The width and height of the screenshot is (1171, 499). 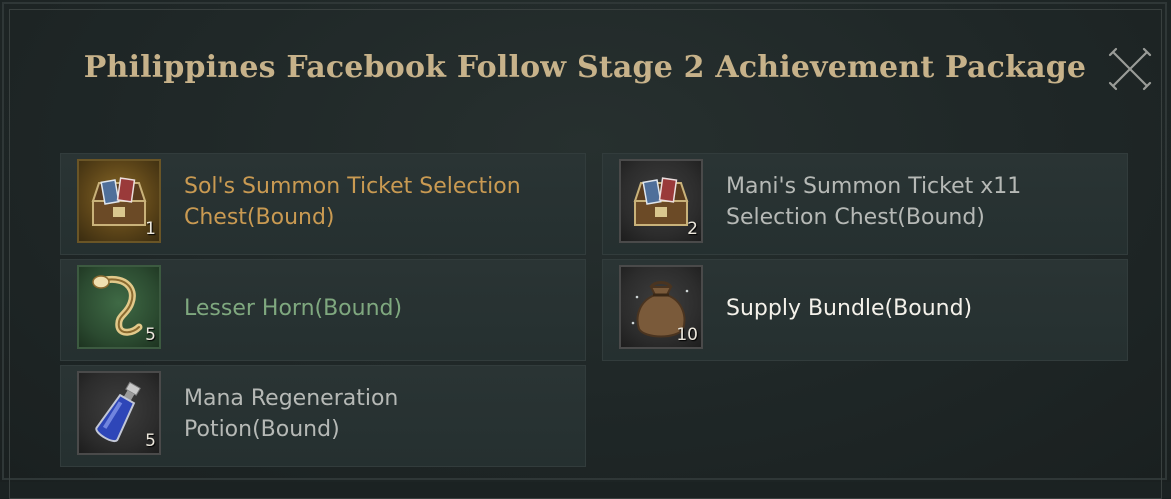 What do you see at coordinates (661, 201) in the screenshot?
I see `item-slot: 2` at bounding box center [661, 201].